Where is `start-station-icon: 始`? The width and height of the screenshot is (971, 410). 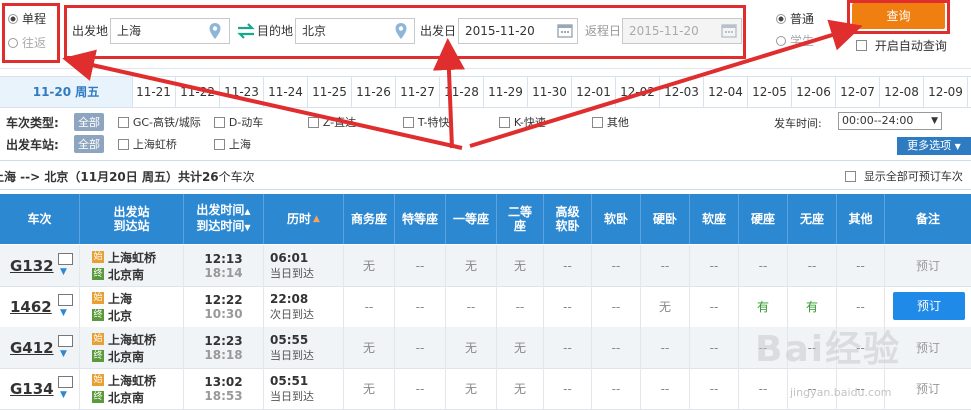
start-station-icon: 始 is located at coordinates (98, 257).